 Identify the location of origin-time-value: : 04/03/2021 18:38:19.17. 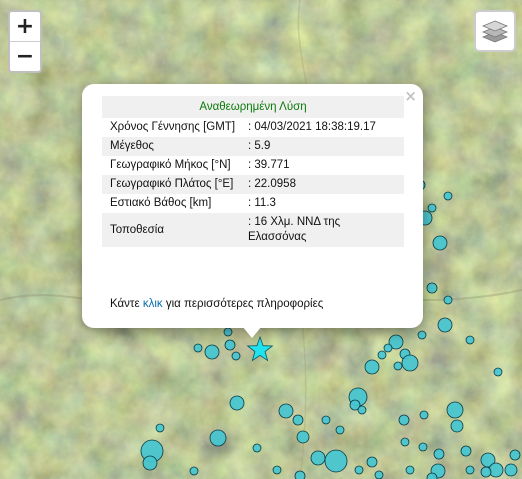
(312, 127).